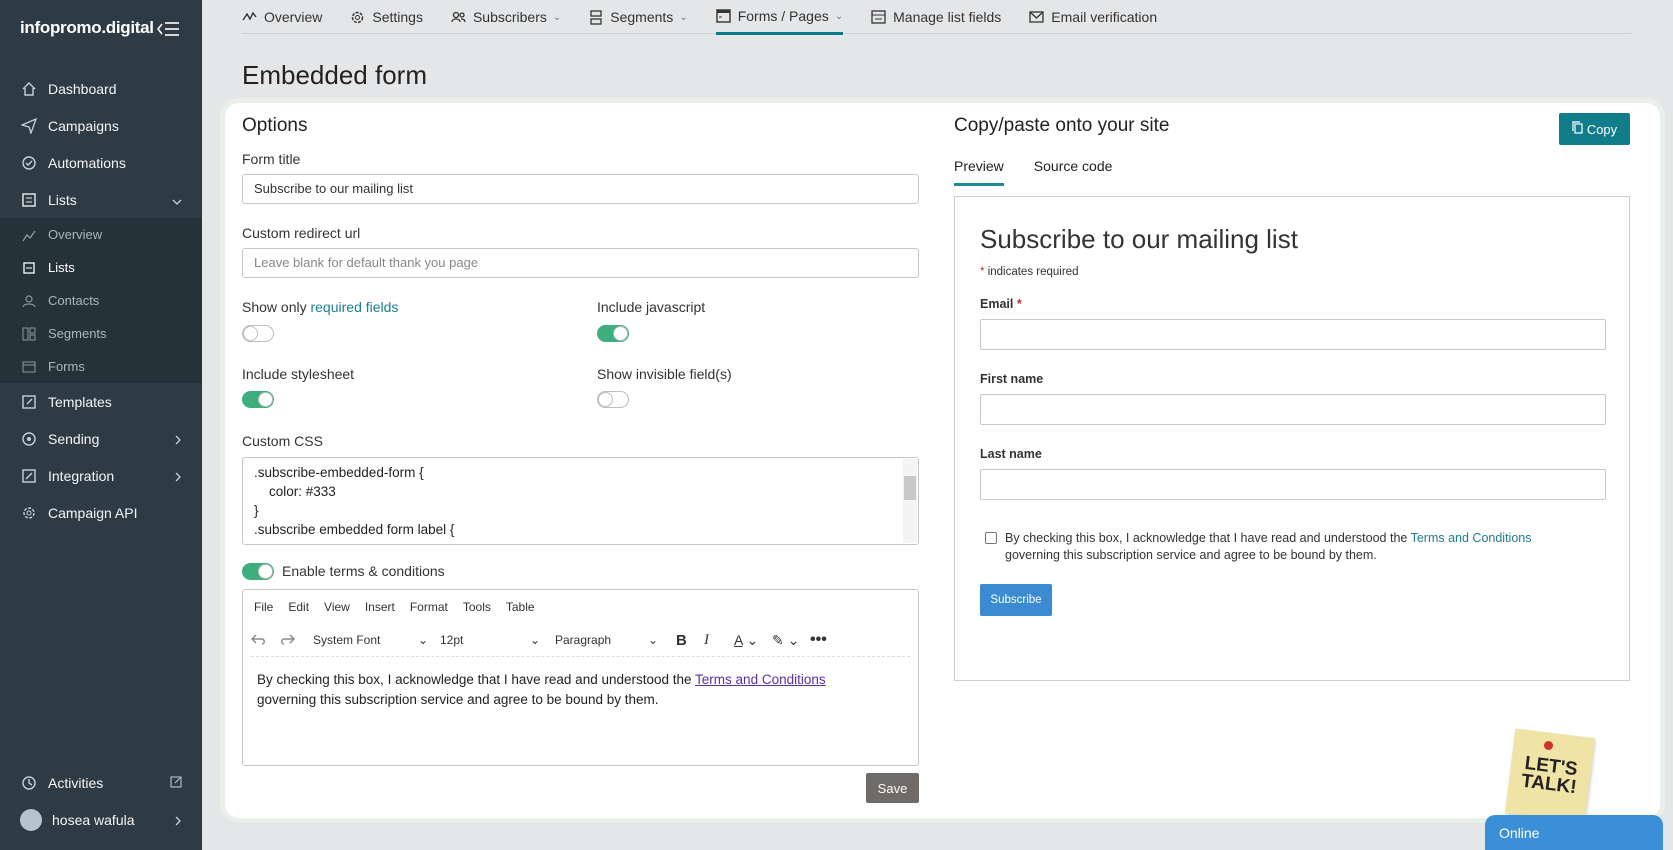 This screenshot has width=1673, height=850. Describe the element at coordinates (298, 374) in the screenshot. I see `include-stylesheet-label: Include stylesheet` at that location.